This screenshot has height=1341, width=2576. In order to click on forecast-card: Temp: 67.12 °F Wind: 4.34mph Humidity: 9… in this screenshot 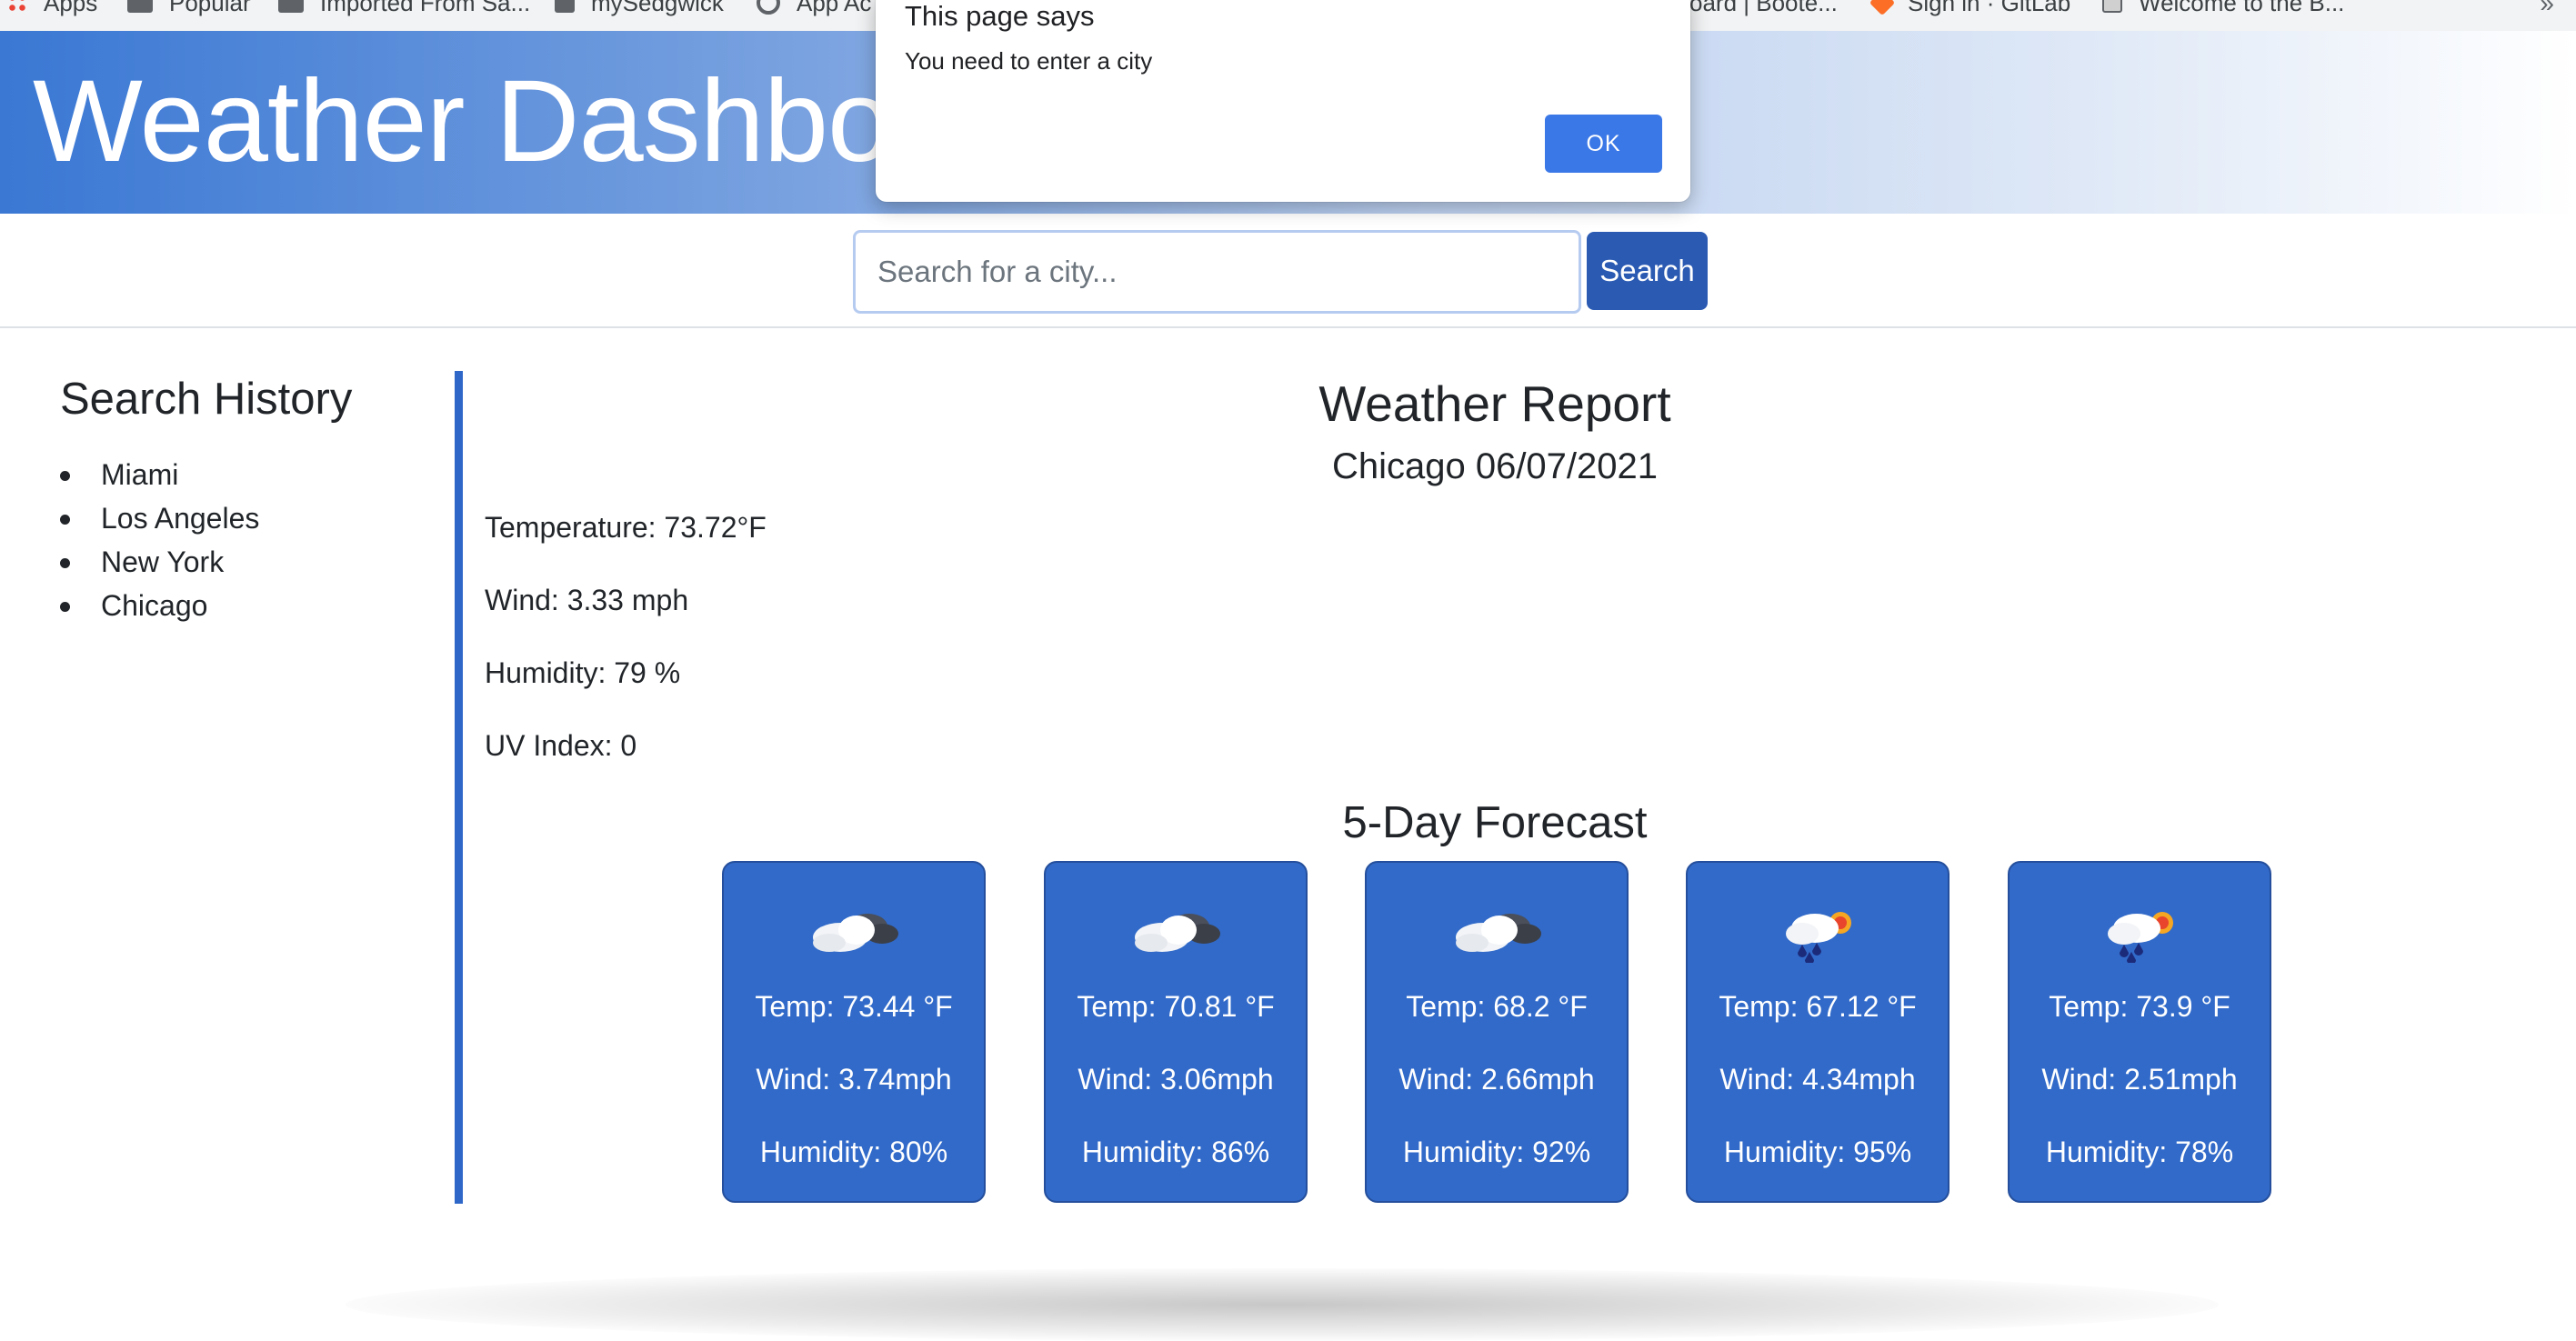, I will do `click(1818, 1032)`.